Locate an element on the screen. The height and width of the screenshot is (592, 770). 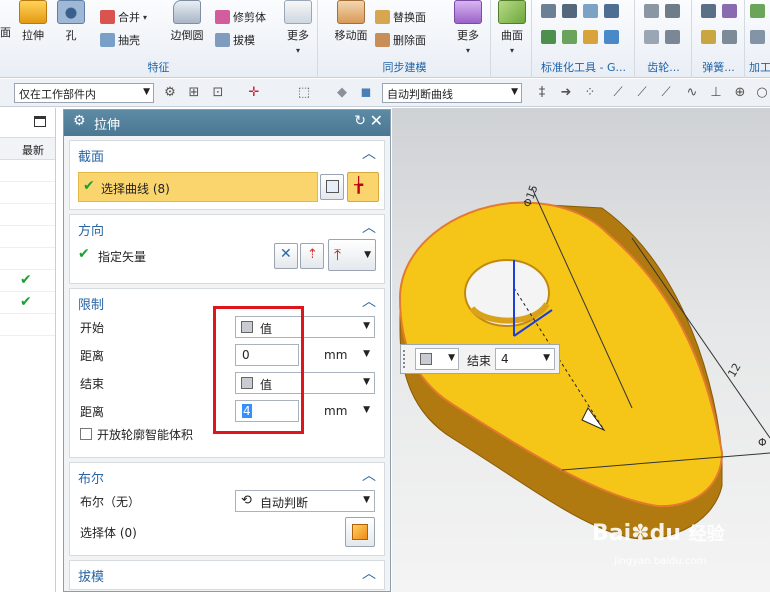
follow-fillet-icon: ➜ is located at coordinates (566, 93).